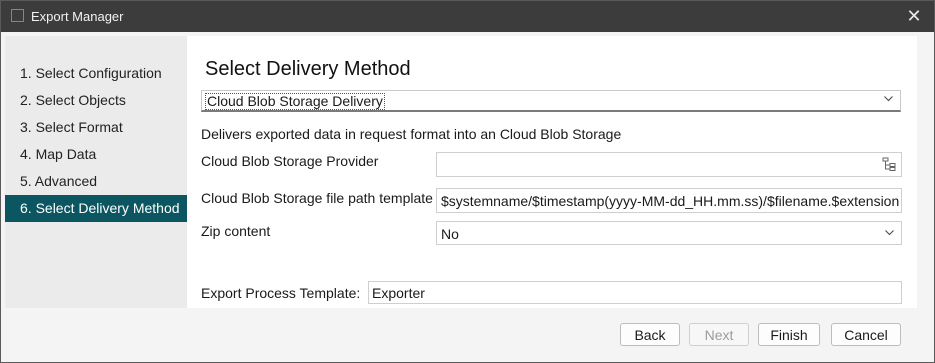  Describe the element at coordinates (295, 101) in the screenshot. I see `delivery-method-value: Cloud Blob Storage Delivery` at that location.